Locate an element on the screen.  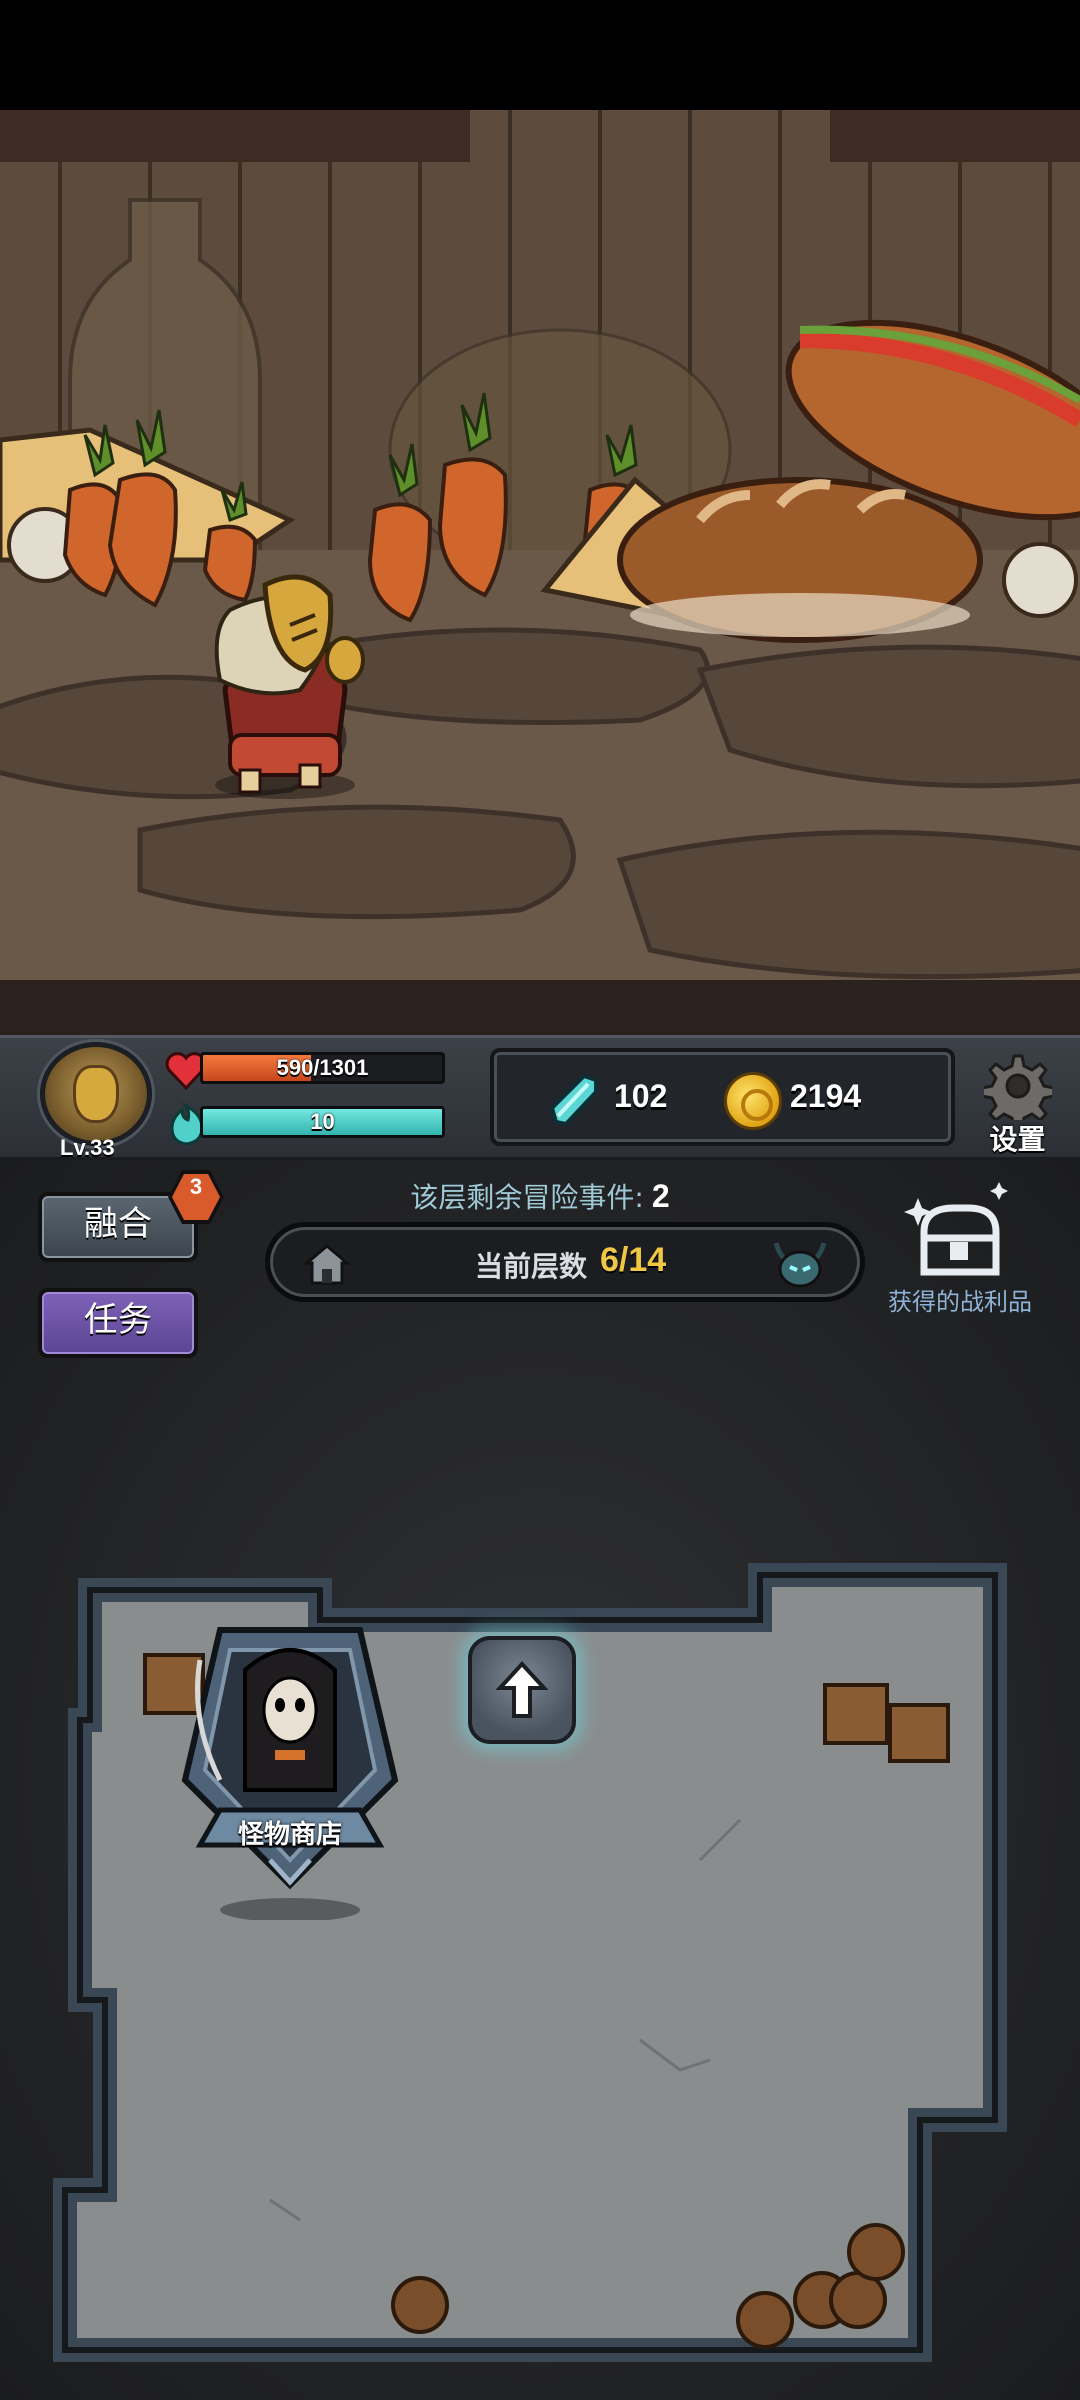
gem-count: 102 is located at coordinates (641, 1096).